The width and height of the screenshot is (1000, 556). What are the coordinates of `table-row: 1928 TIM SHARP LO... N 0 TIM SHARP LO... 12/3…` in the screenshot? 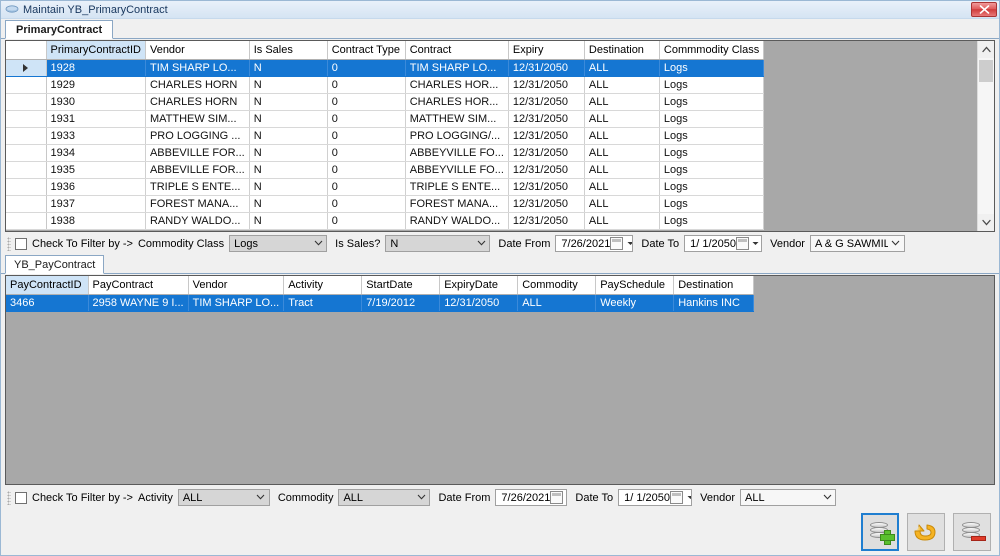 It's located at (385, 68).